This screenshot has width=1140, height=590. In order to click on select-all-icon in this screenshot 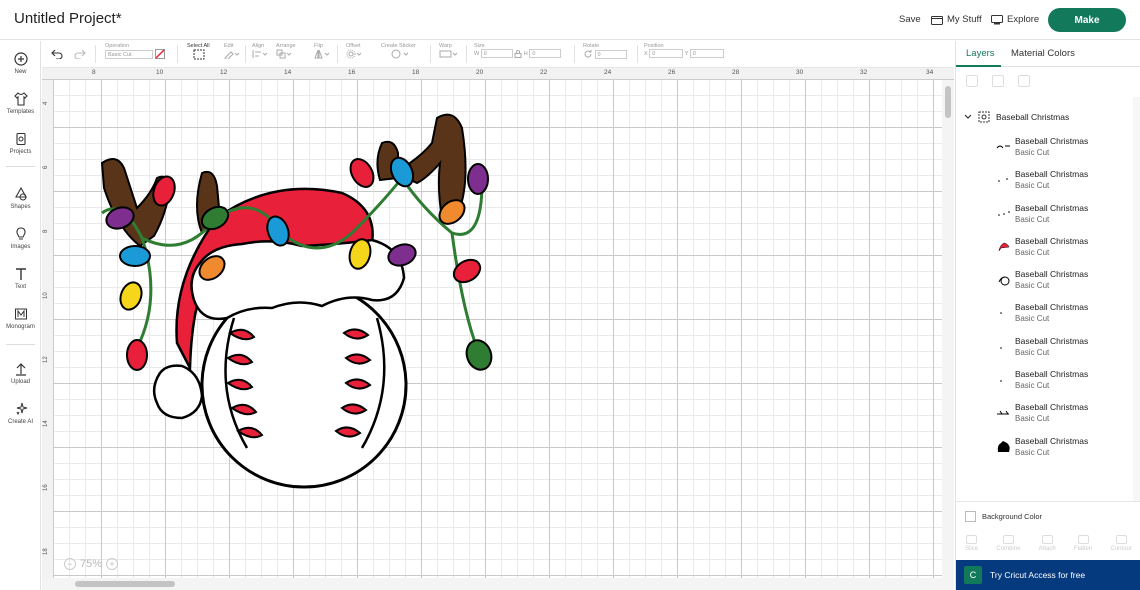, I will do `click(199, 54)`.